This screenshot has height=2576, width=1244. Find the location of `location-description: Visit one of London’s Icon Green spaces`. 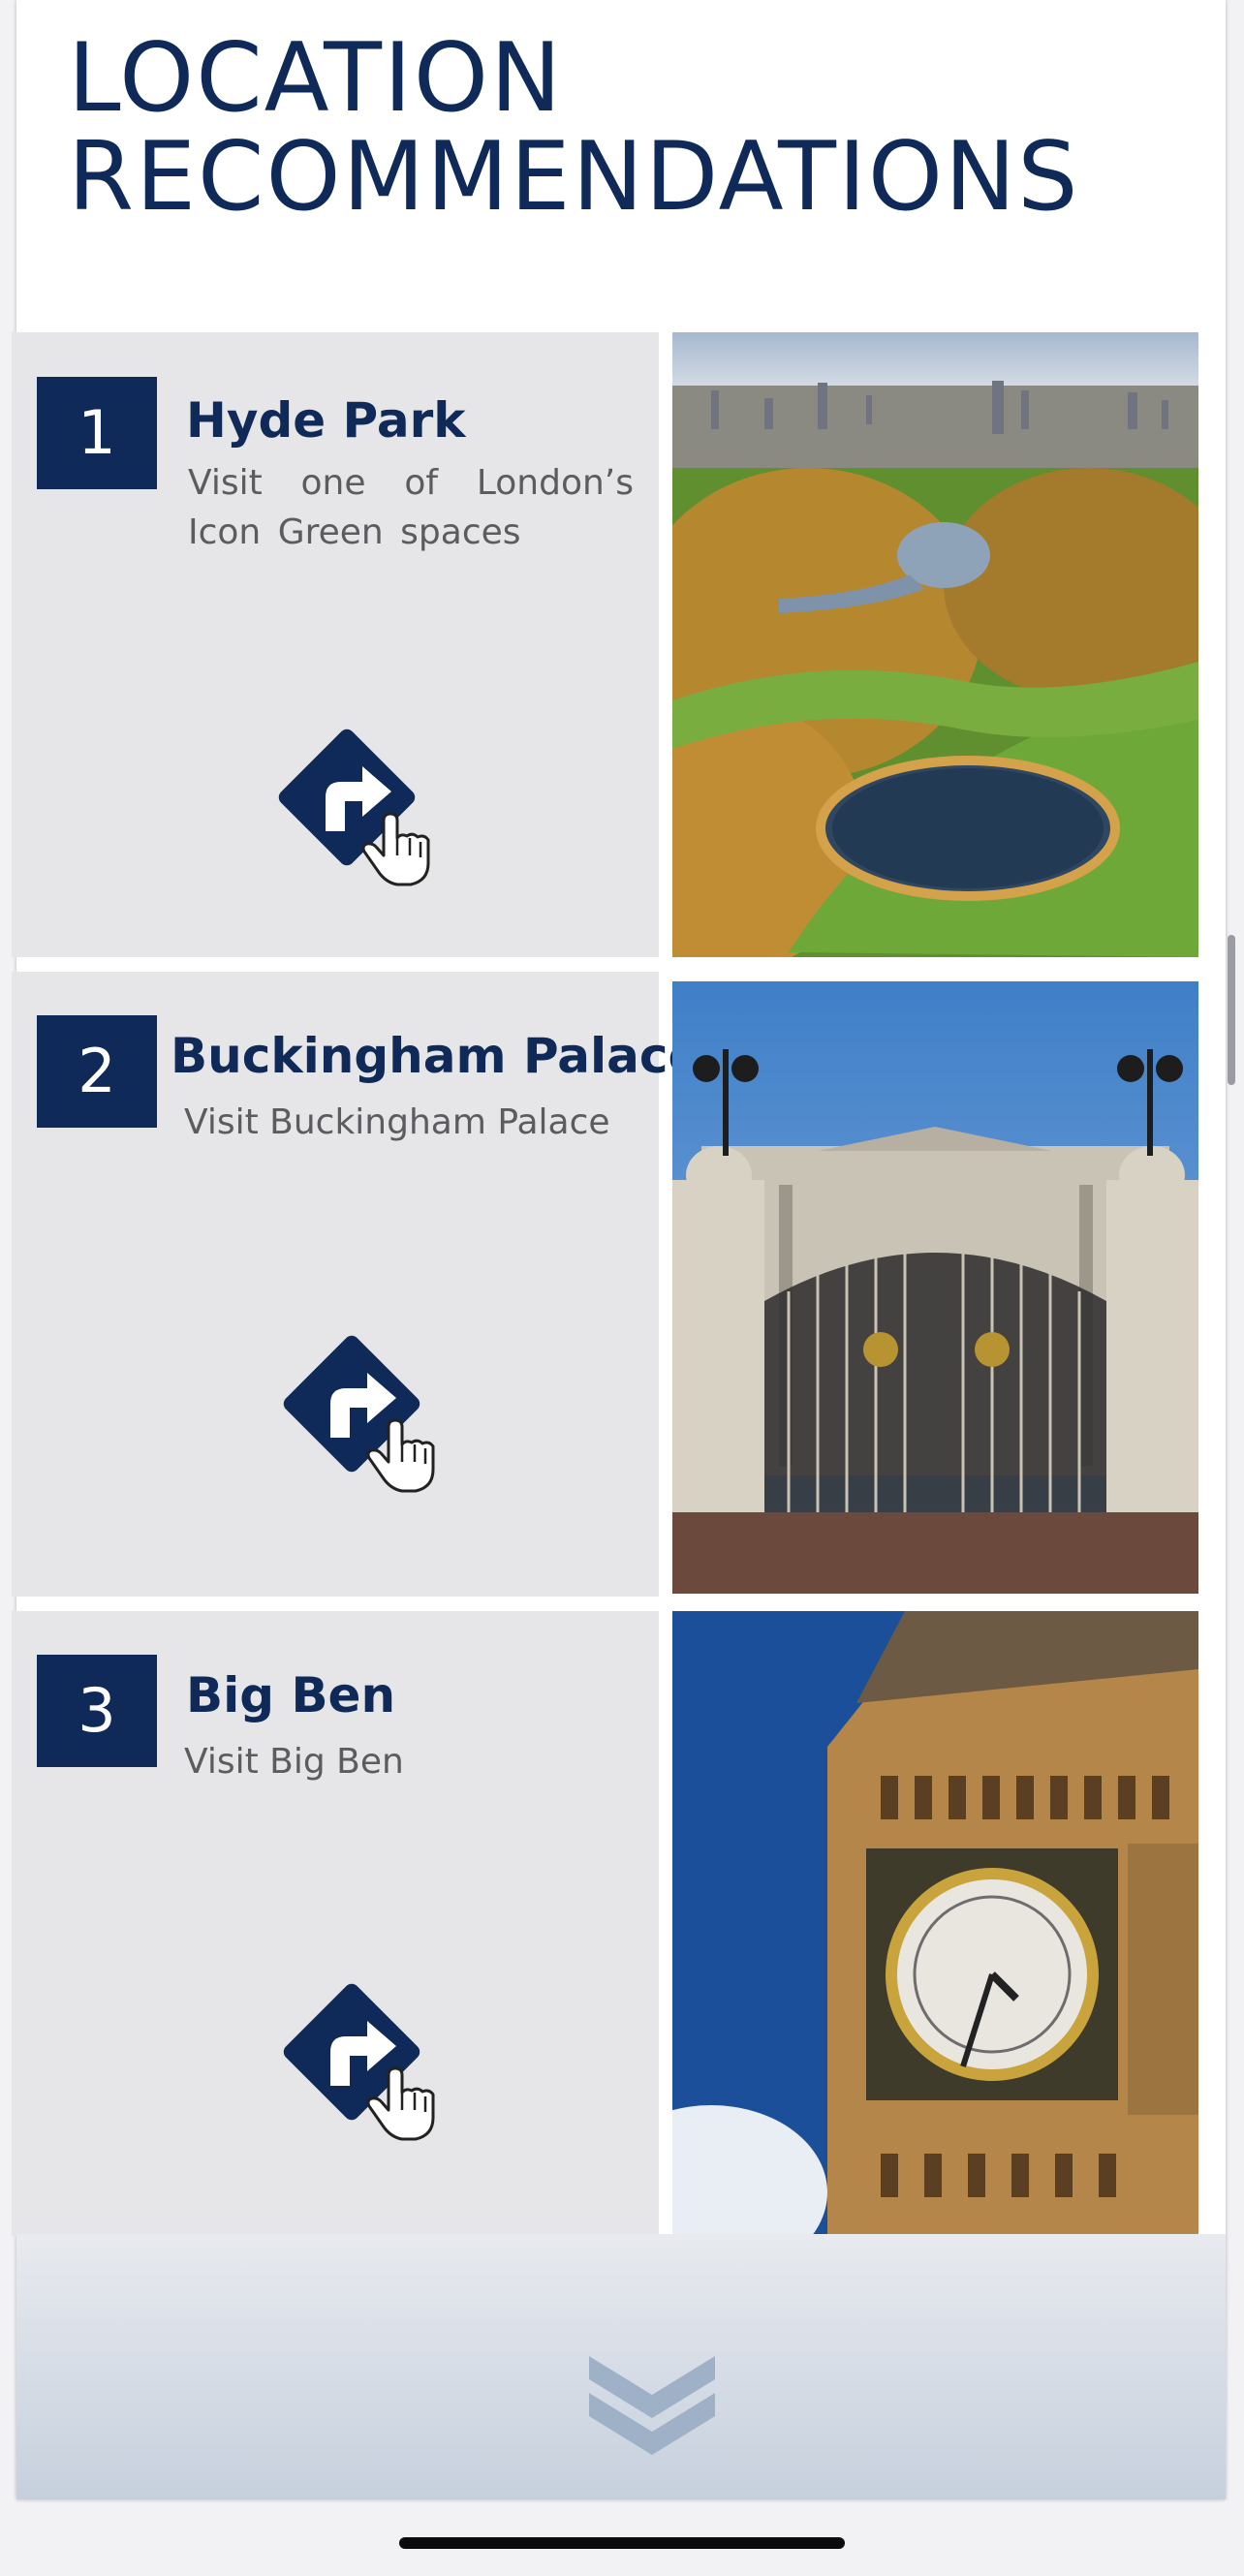

location-description: Visit one of London’s Icon Green spaces is located at coordinates (411, 508).